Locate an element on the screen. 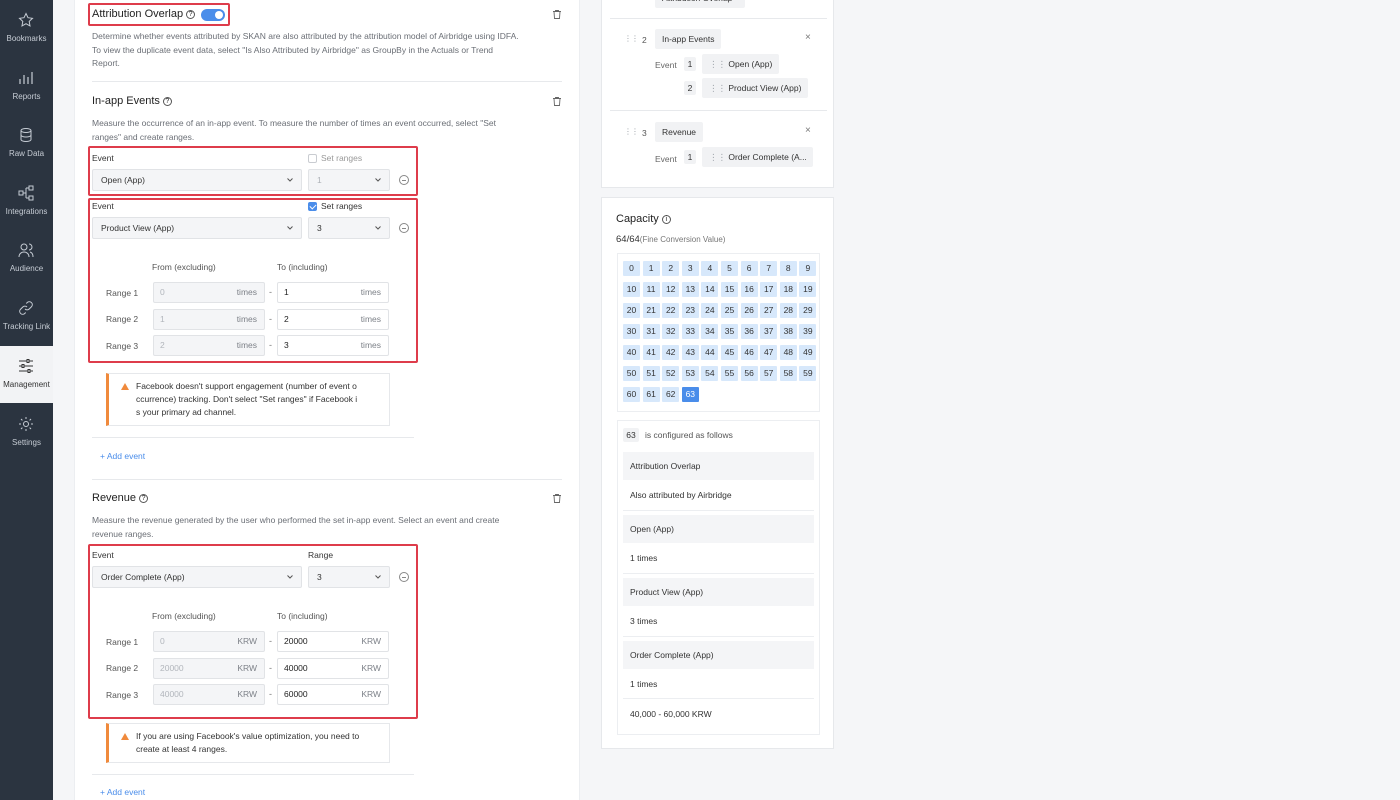 This screenshot has height=800, width=1400. conversion-value-cell: 48 is located at coordinates (788, 352).